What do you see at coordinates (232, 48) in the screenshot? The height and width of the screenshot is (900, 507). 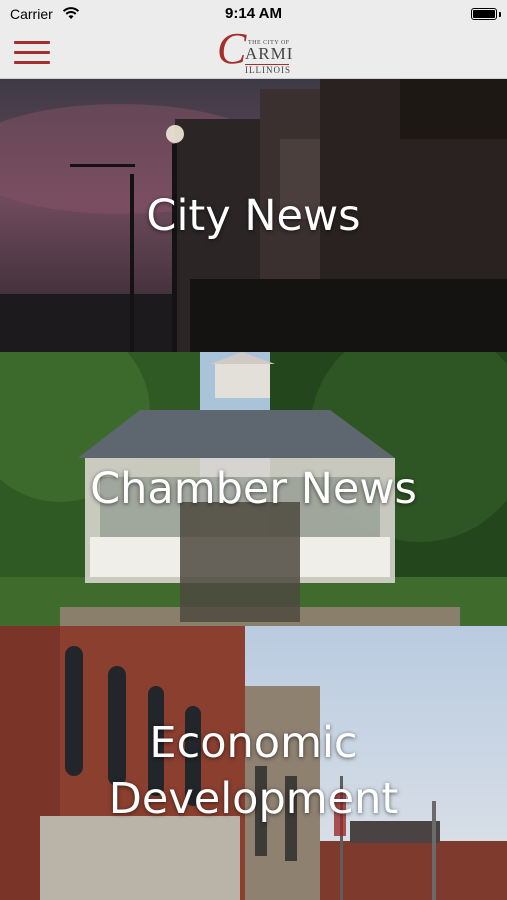 I see `logo-letter: C` at bounding box center [232, 48].